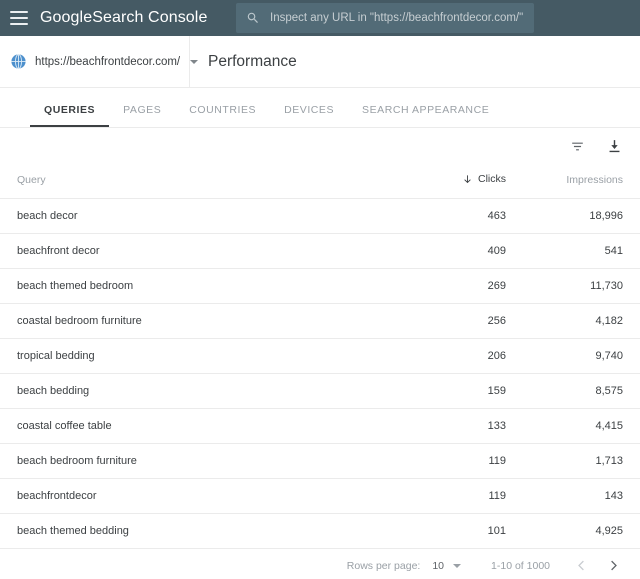 The image size is (640, 579). I want to click on property-title-bar: https://beachfrontdecor.com/ Performance, so click(320, 62).